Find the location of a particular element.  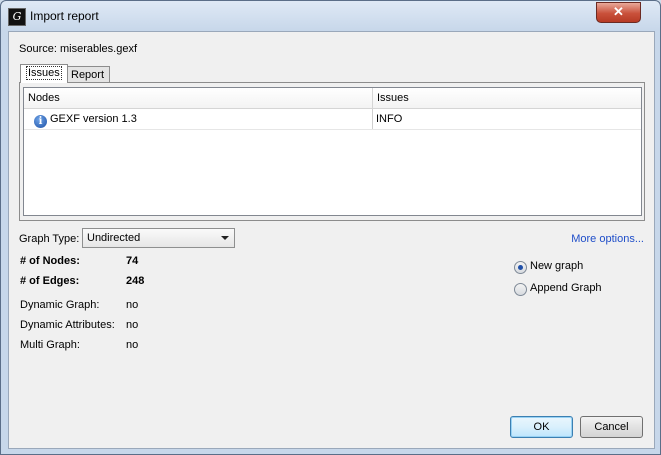

dynamic-attributes-value: no is located at coordinates (132, 325).